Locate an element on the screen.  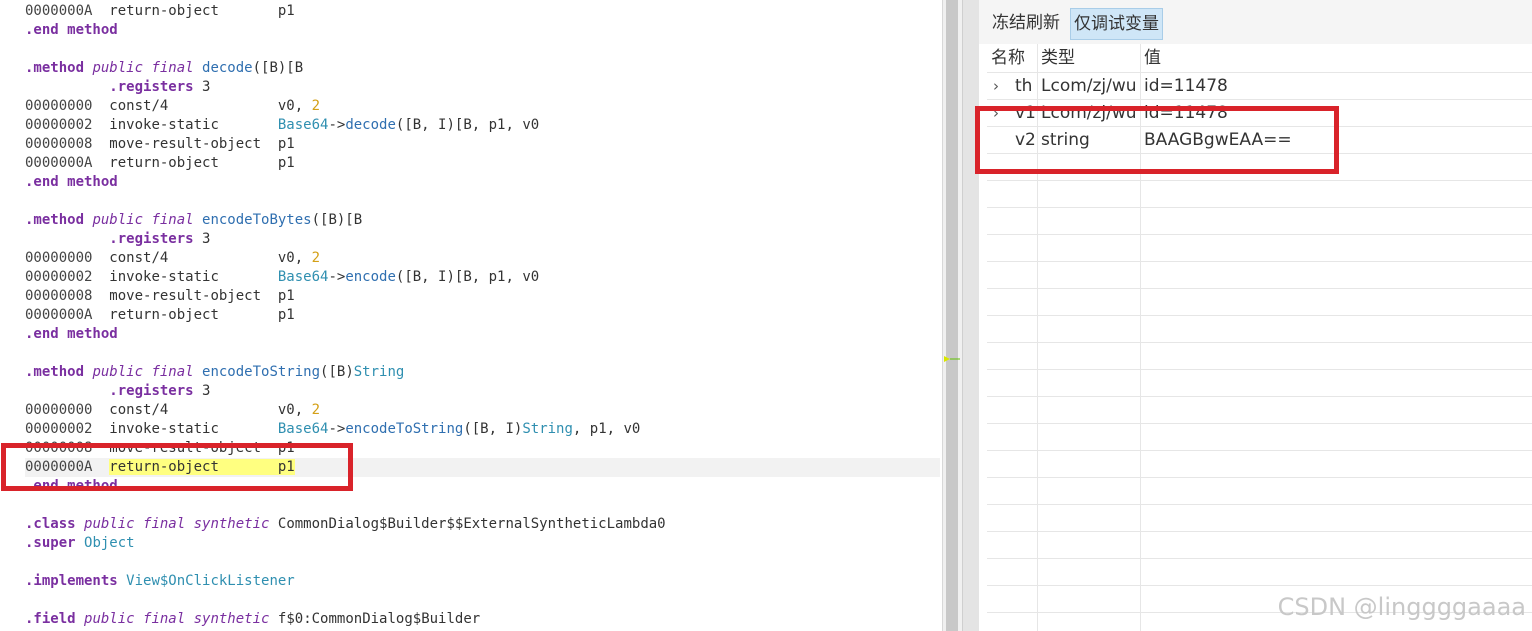
variable-row: › th Lcom/zj/wu id=11478 is located at coordinates (1259, 86).